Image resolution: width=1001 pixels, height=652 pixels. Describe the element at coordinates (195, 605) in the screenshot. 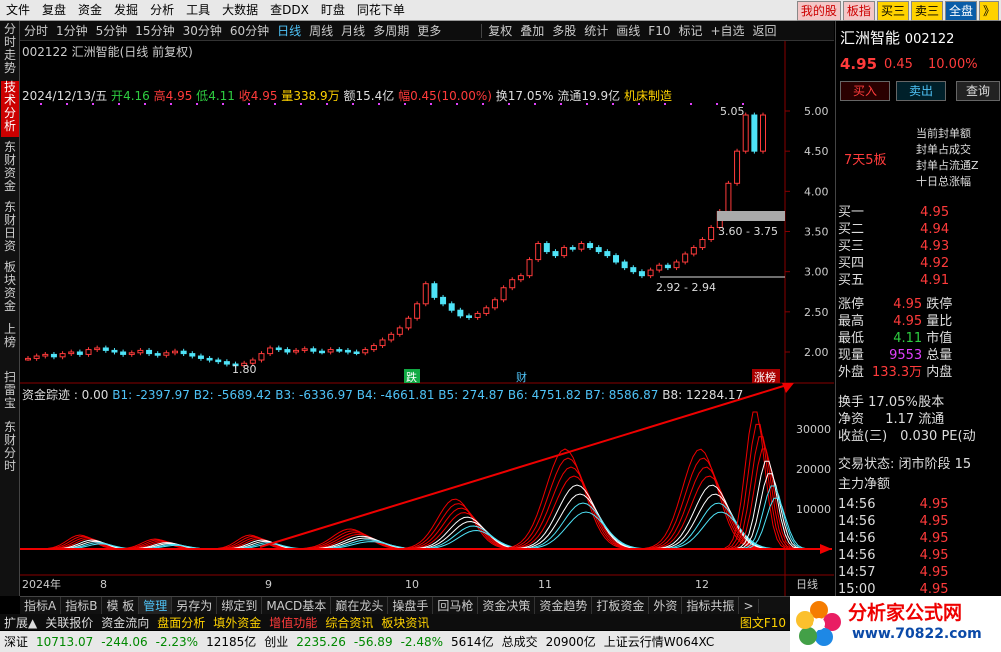

I see `tab-save-as: 另存为` at that location.